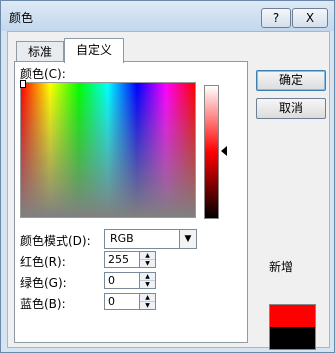 Image resolution: width=335 pixels, height=353 pixels. I want to click on help-button: ?, so click(276, 18).